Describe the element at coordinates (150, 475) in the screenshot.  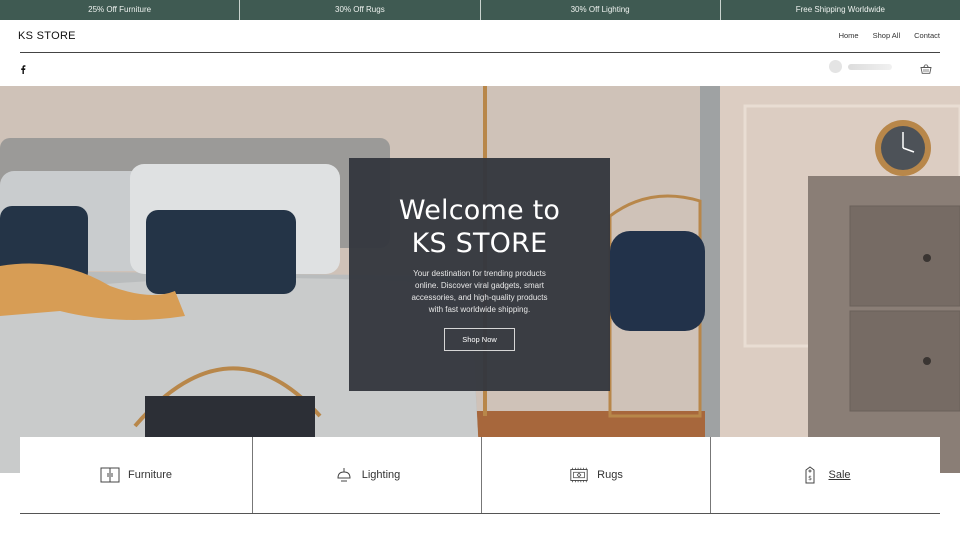
I see `category-label: Furniture` at that location.